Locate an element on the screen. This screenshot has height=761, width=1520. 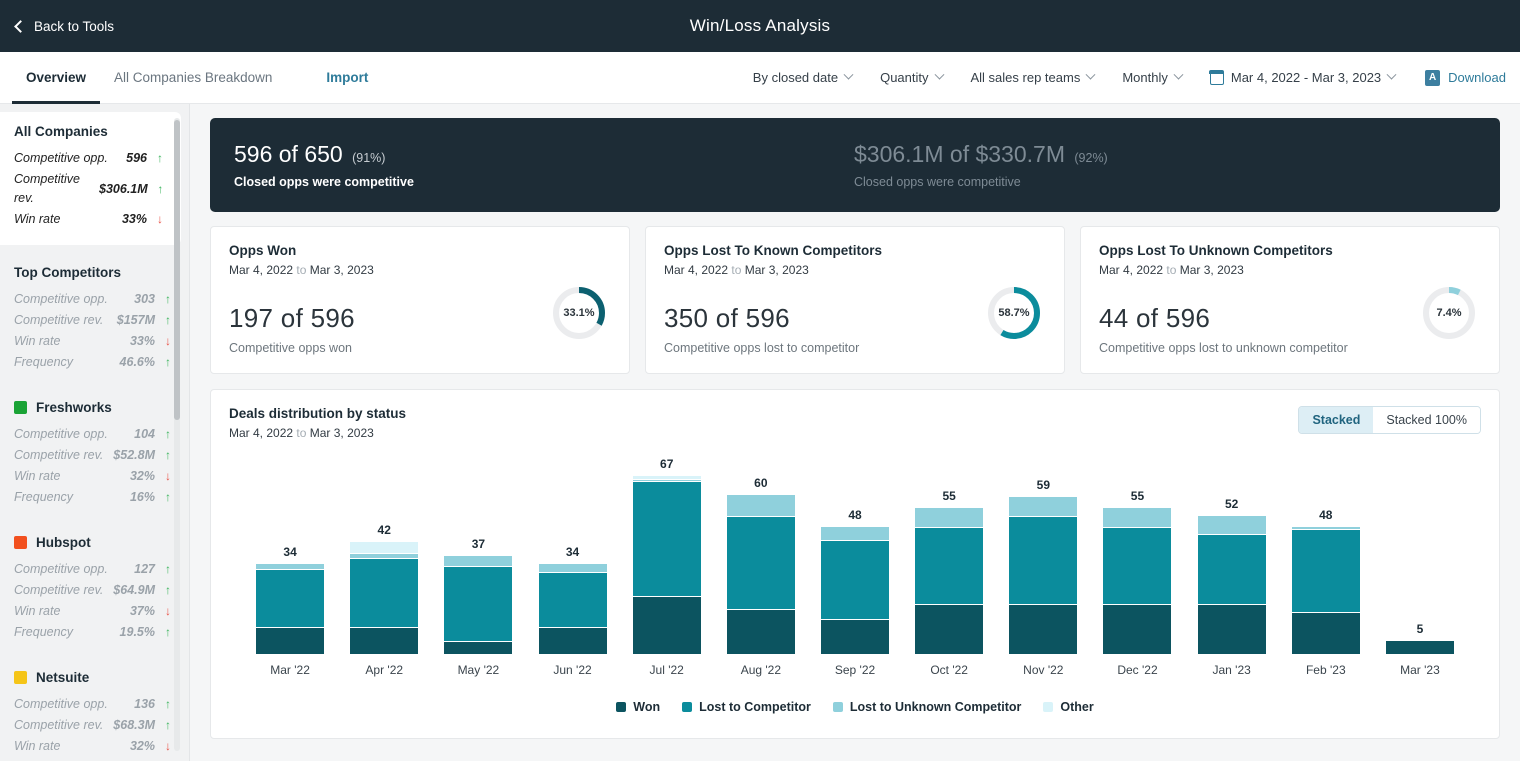
filter-quantity: Quantity is located at coordinates (911, 77).